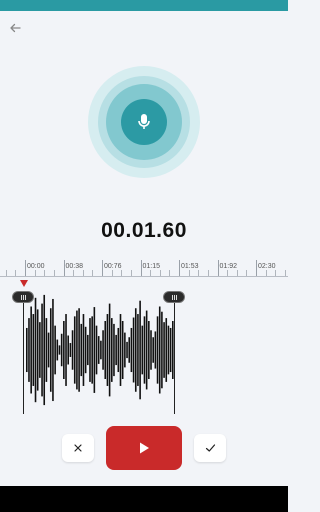  I want to click on trim-end-handle, so click(174, 297).